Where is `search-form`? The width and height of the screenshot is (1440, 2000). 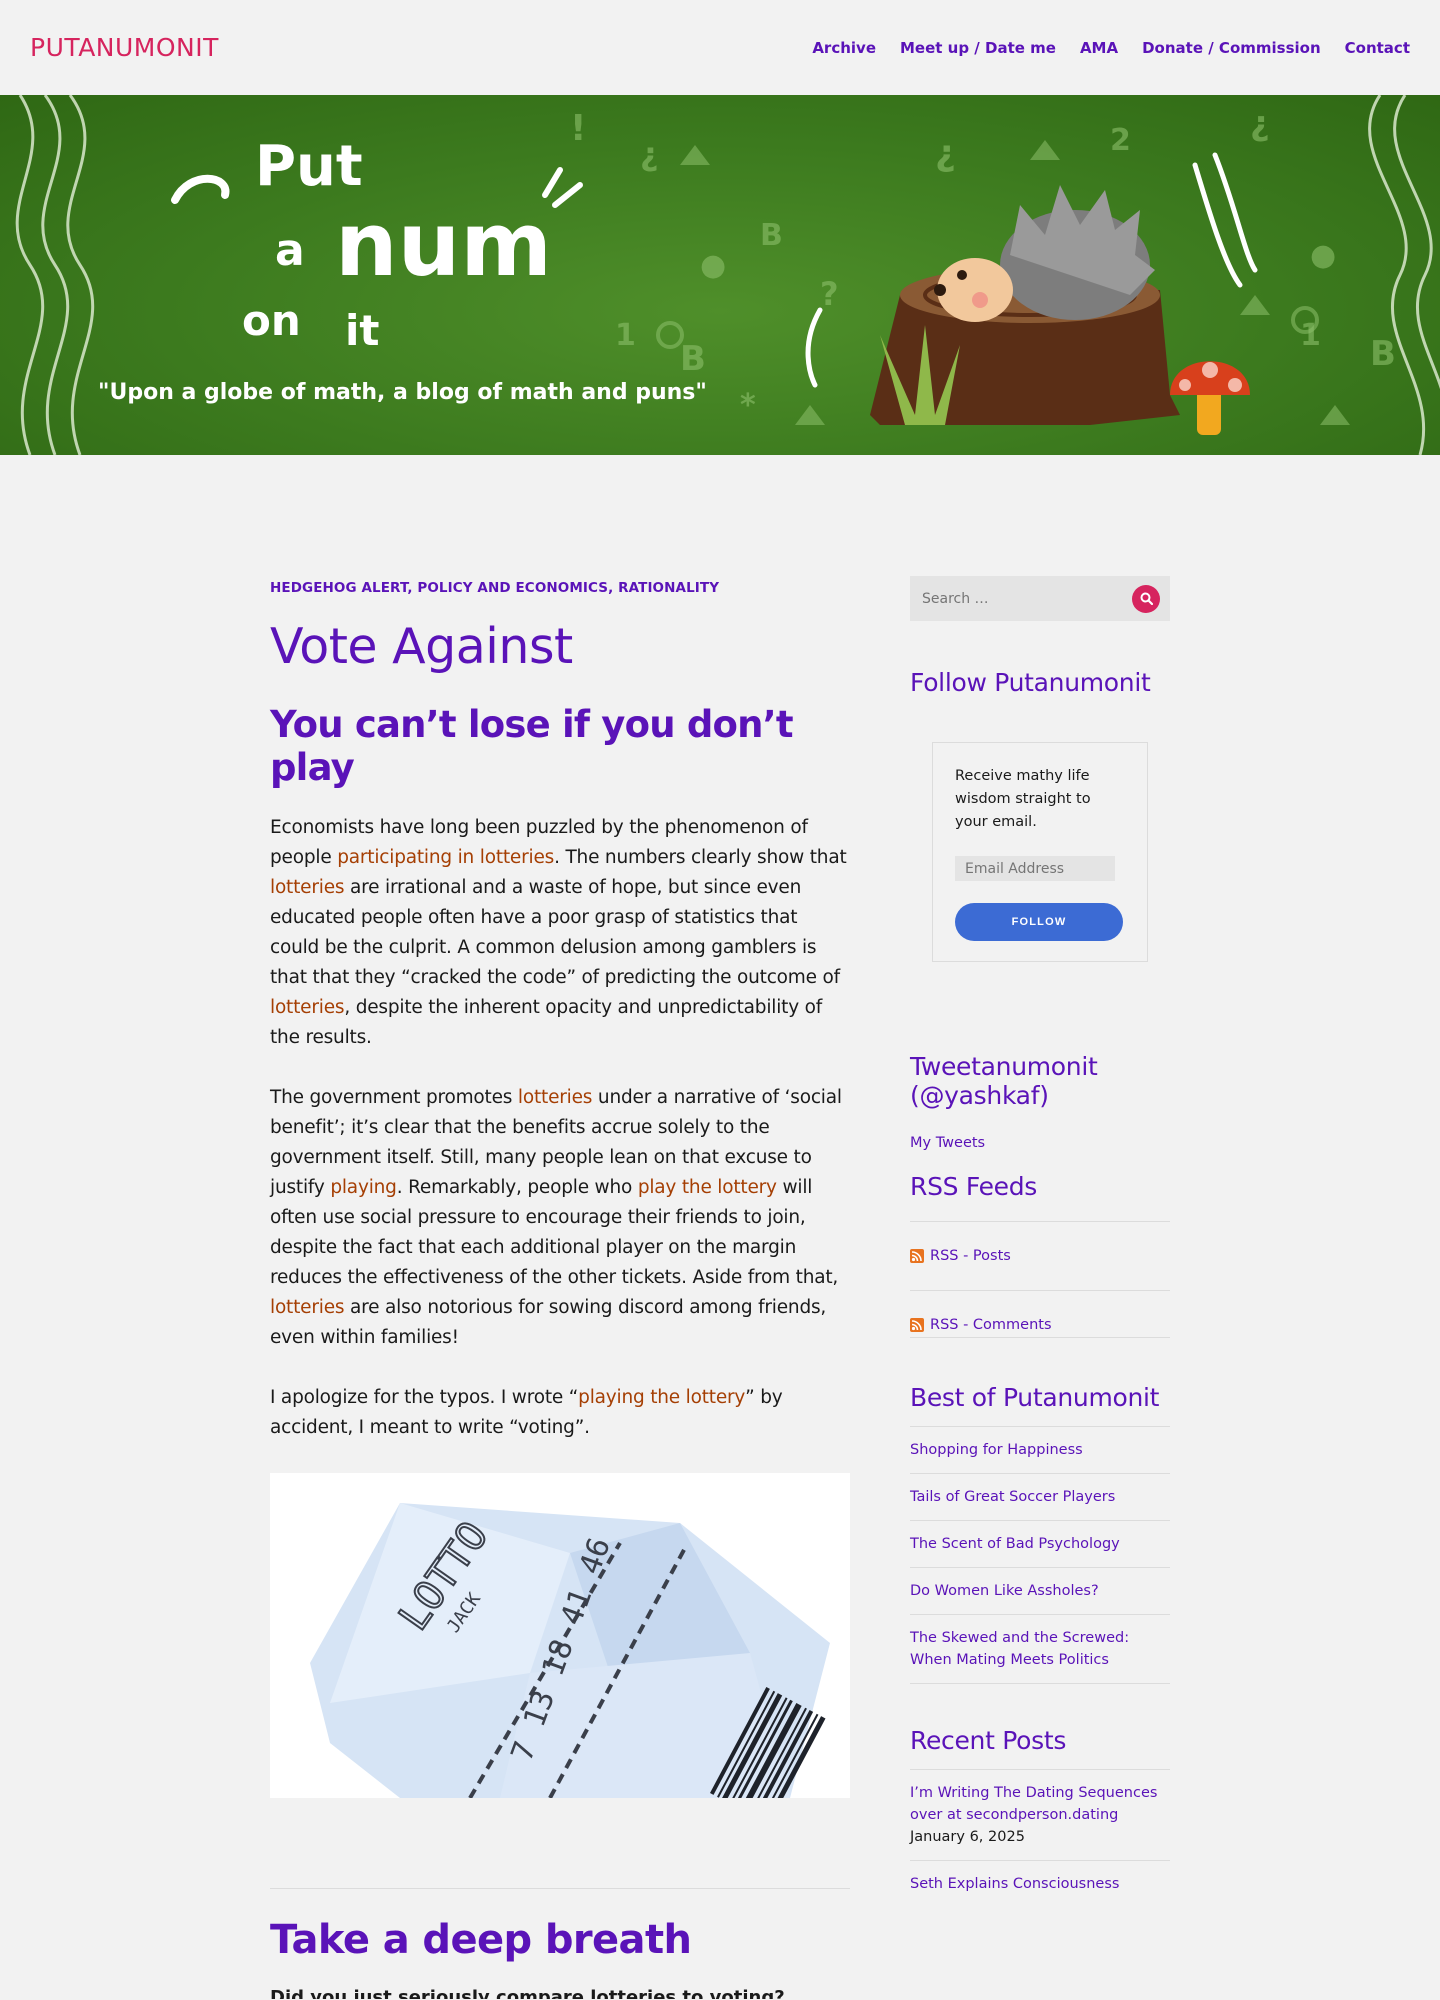 search-form is located at coordinates (1040, 598).